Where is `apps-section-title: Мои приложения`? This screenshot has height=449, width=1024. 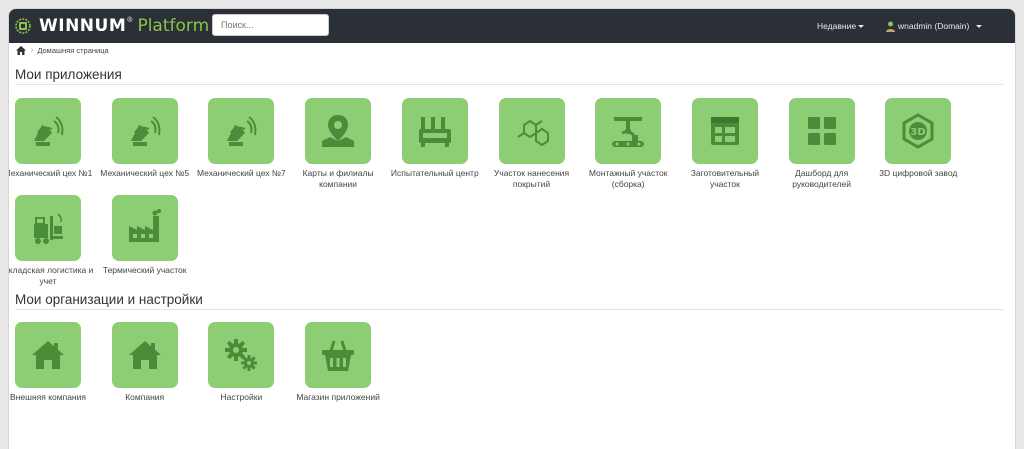 apps-section-title: Мои приложения is located at coordinates (68, 74).